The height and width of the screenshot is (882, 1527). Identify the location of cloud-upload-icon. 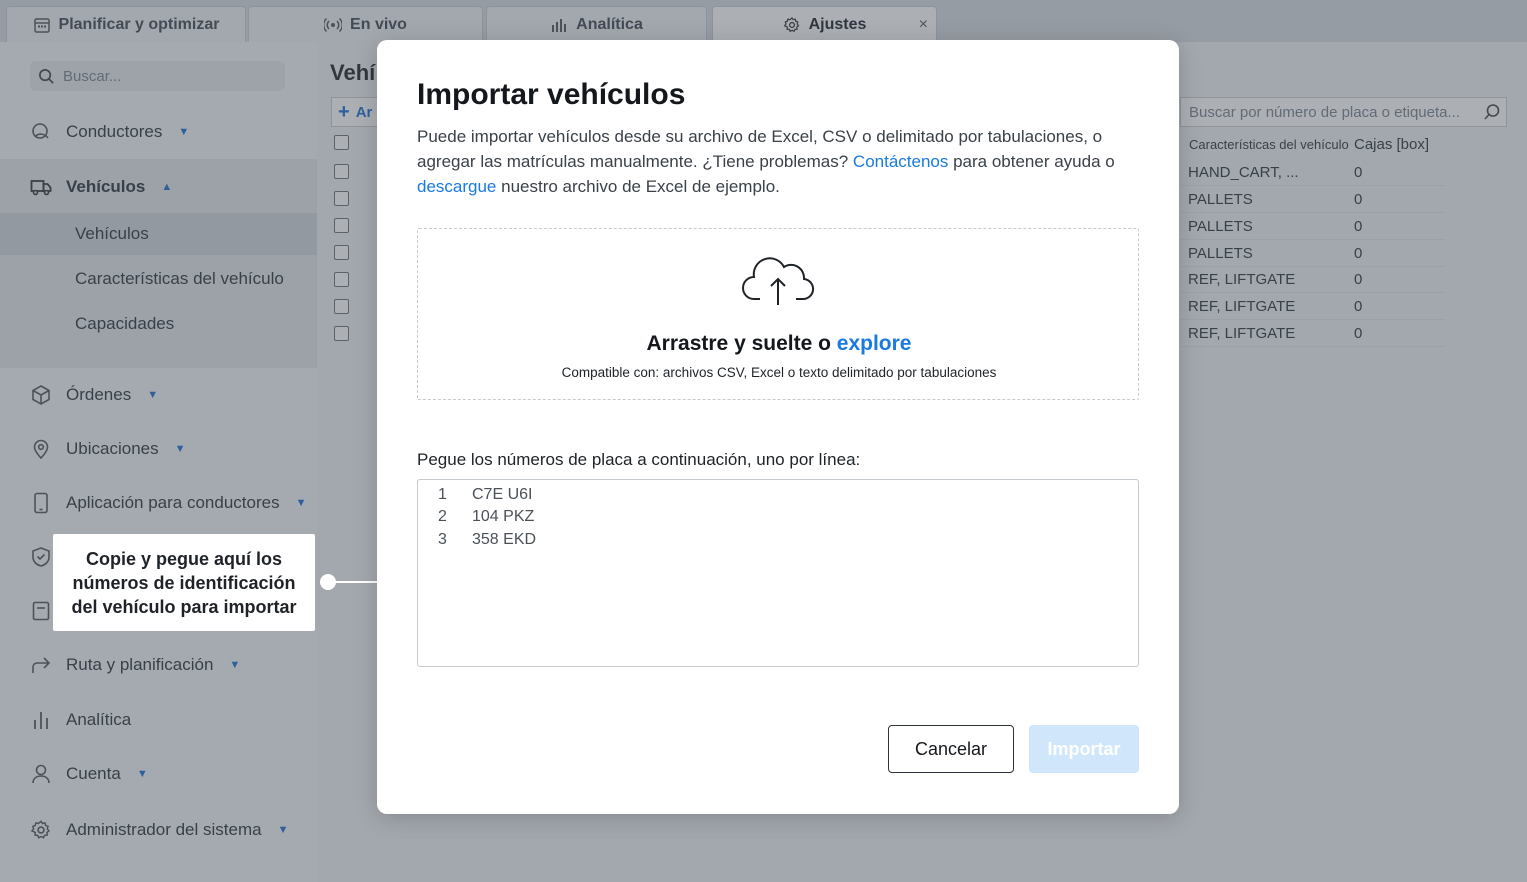
(778, 281).